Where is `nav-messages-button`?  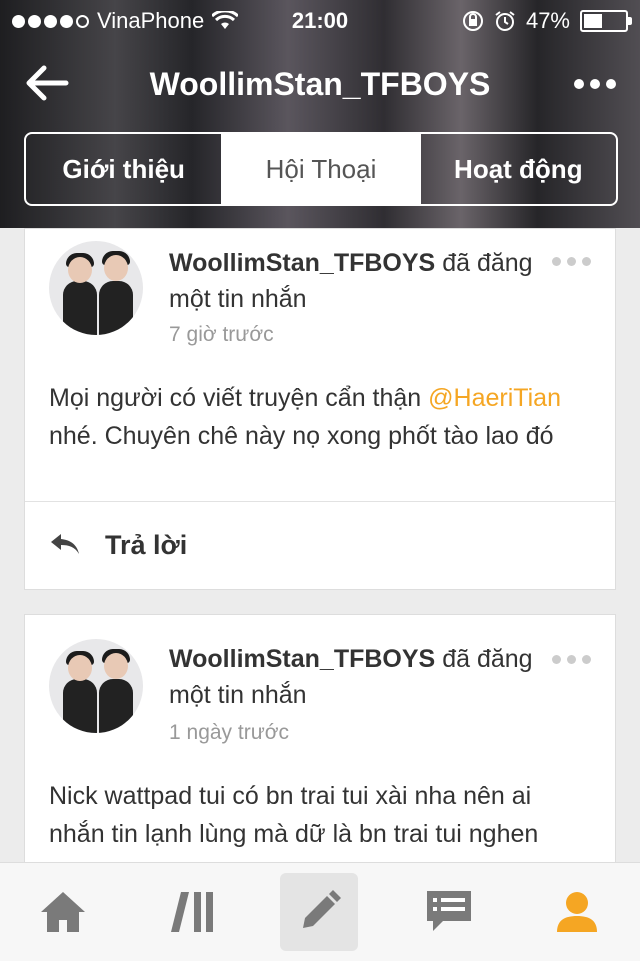 nav-messages-button is located at coordinates (449, 912).